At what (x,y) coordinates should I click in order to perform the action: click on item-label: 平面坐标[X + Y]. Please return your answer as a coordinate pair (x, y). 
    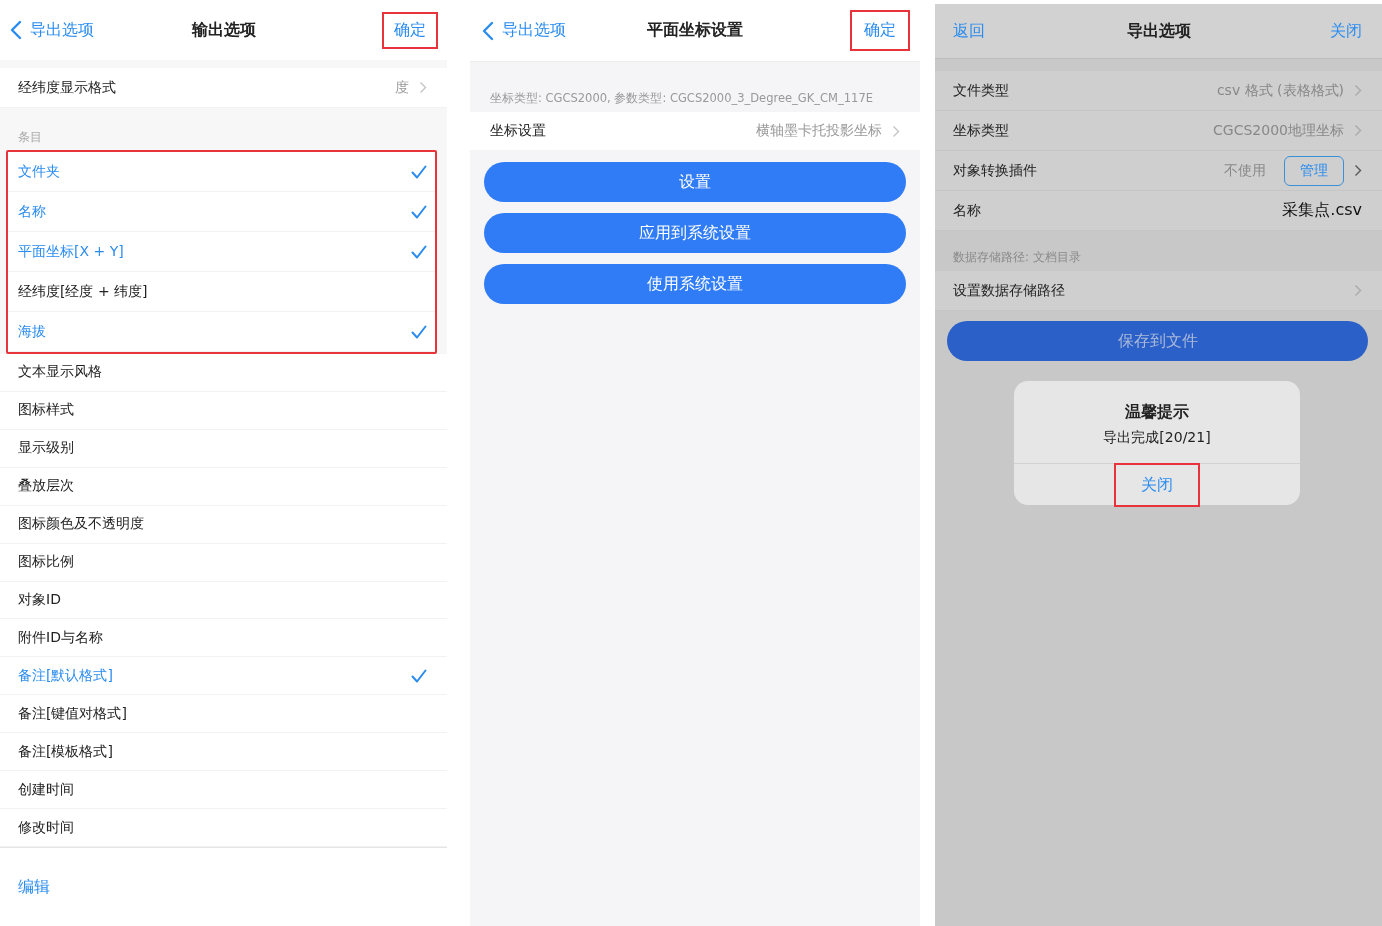
    Looking at the image, I should click on (71, 251).